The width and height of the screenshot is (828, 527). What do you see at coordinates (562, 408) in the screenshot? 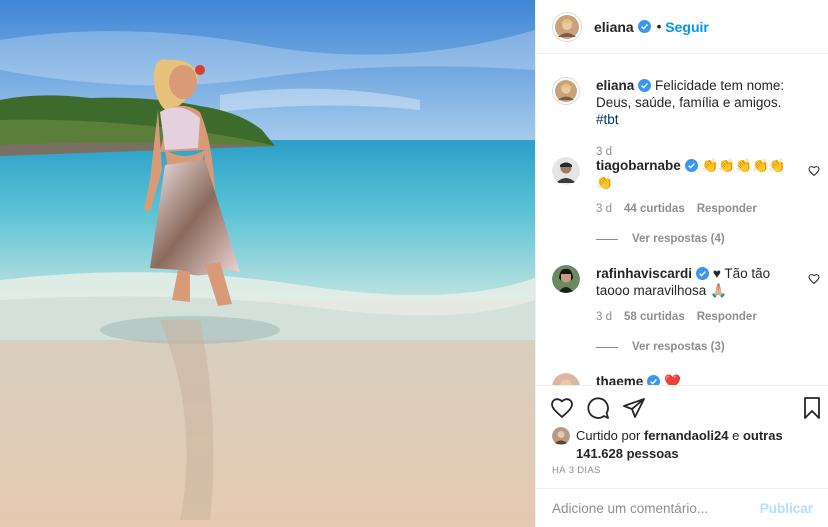
I see `heart-icon` at bounding box center [562, 408].